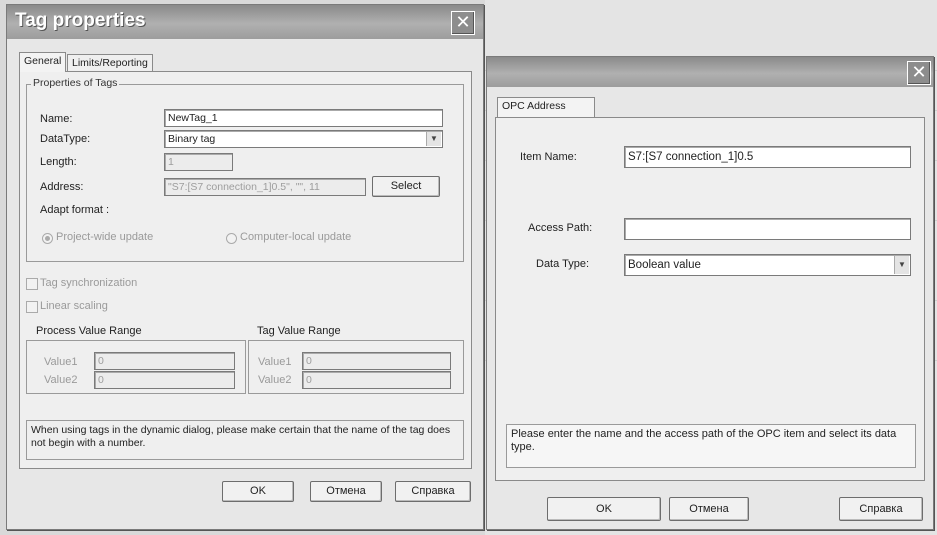  What do you see at coordinates (32, 307) in the screenshot?
I see `linear-scaling-checkbox` at bounding box center [32, 307].